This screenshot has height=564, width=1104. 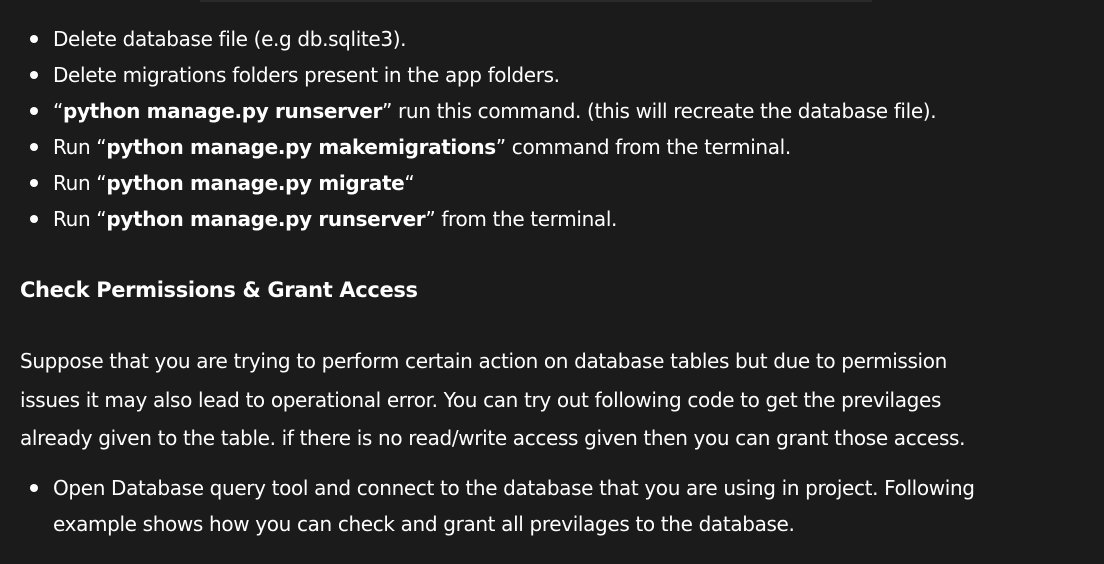 What do you see at coordinates (555, 183) in the screenshot?
I see `list-item: Run “python manage.py migrate“` at bounding box center [555, 183].